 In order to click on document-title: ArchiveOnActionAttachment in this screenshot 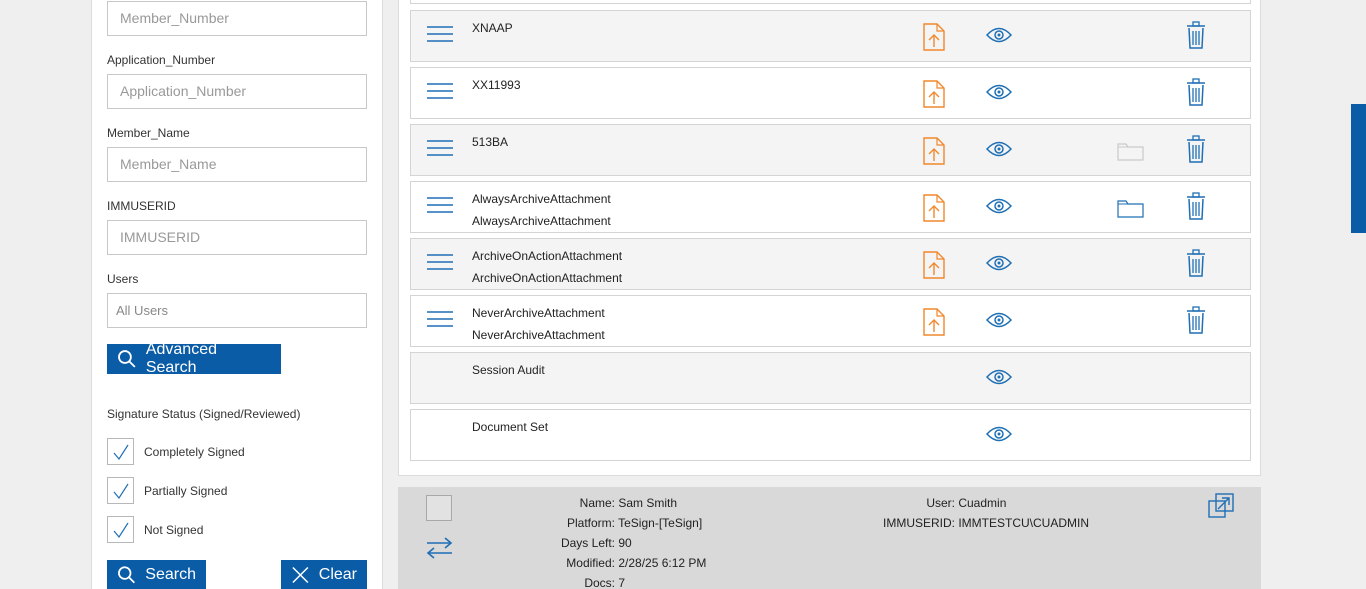, I will do `click(547, 256)`.